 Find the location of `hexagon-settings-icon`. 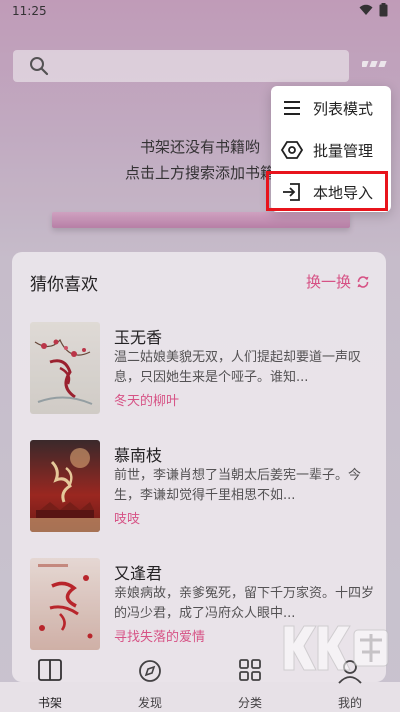

hexagon-settings-icon is located at coordinates (292, 150).